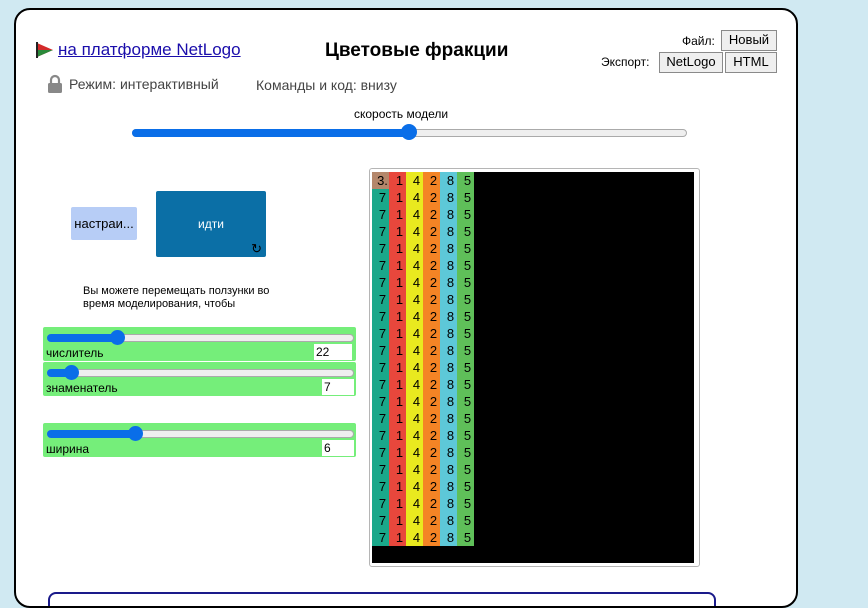 The width and height of the screenshot is (868, 608). I want to click on file-label: Файл:, so click(698, 41).